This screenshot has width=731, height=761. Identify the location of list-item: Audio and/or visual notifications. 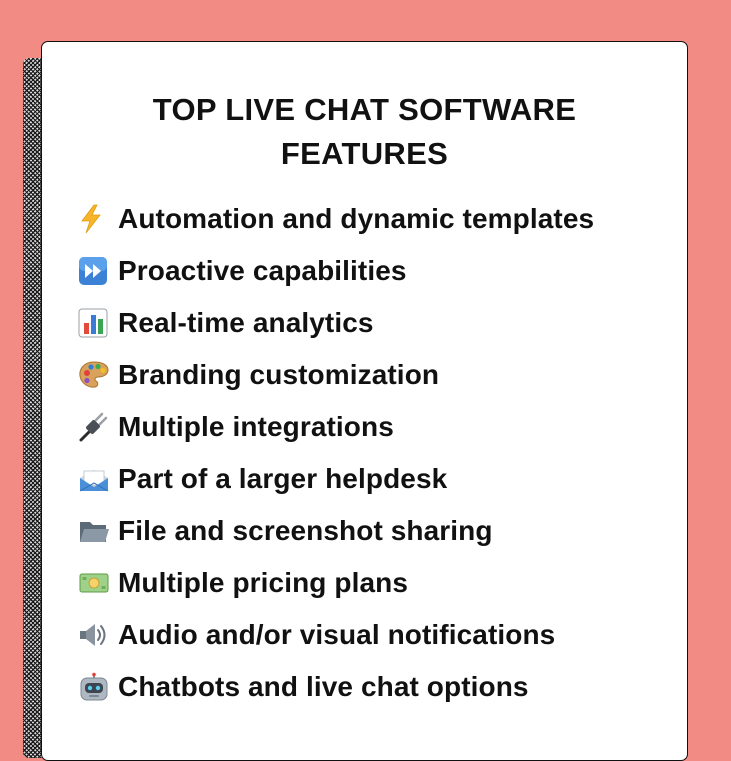
(336, 635).